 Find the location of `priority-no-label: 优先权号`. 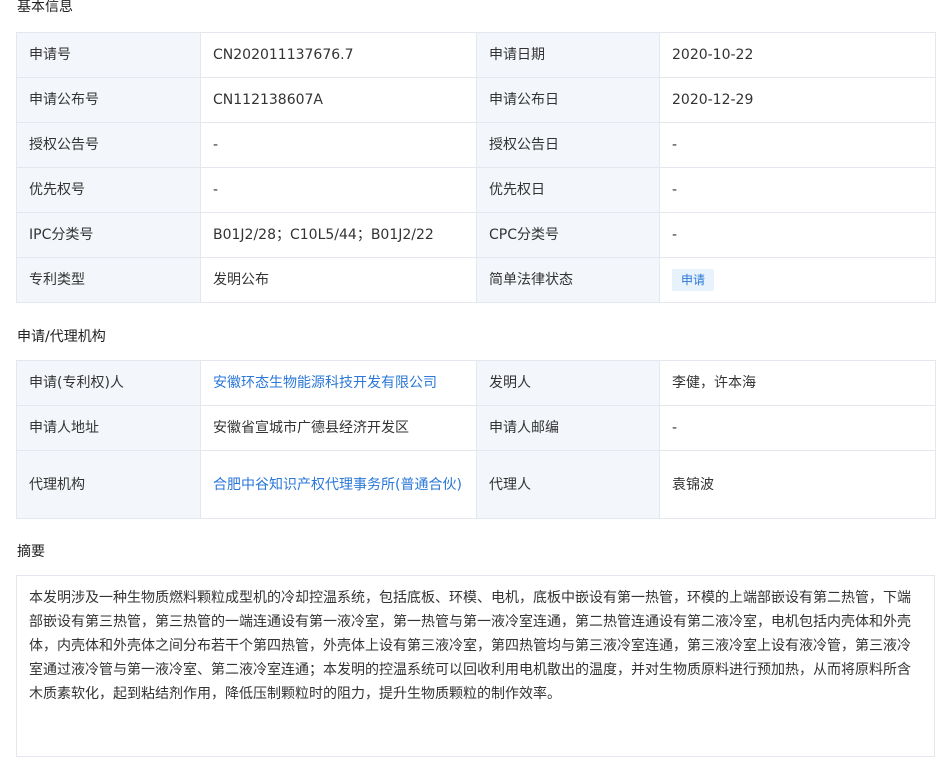

priority-no-label: 优先权号 is located at coordinates (108, 190).